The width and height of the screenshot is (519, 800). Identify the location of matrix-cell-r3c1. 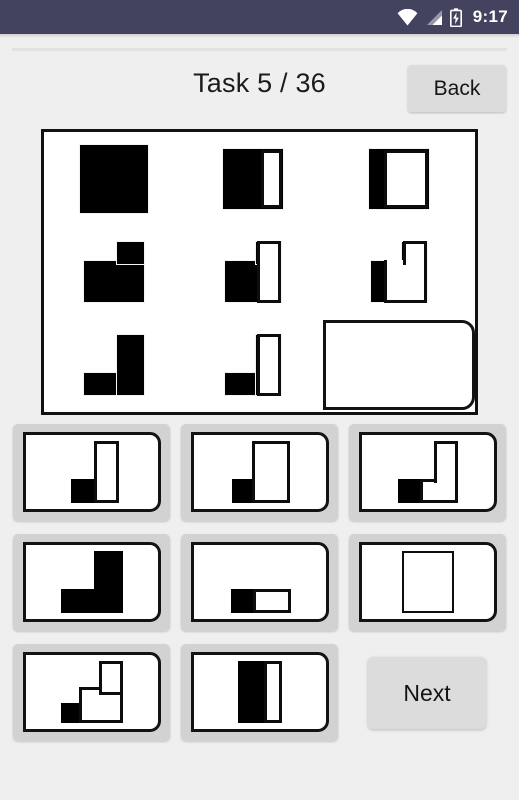
(114, 365).